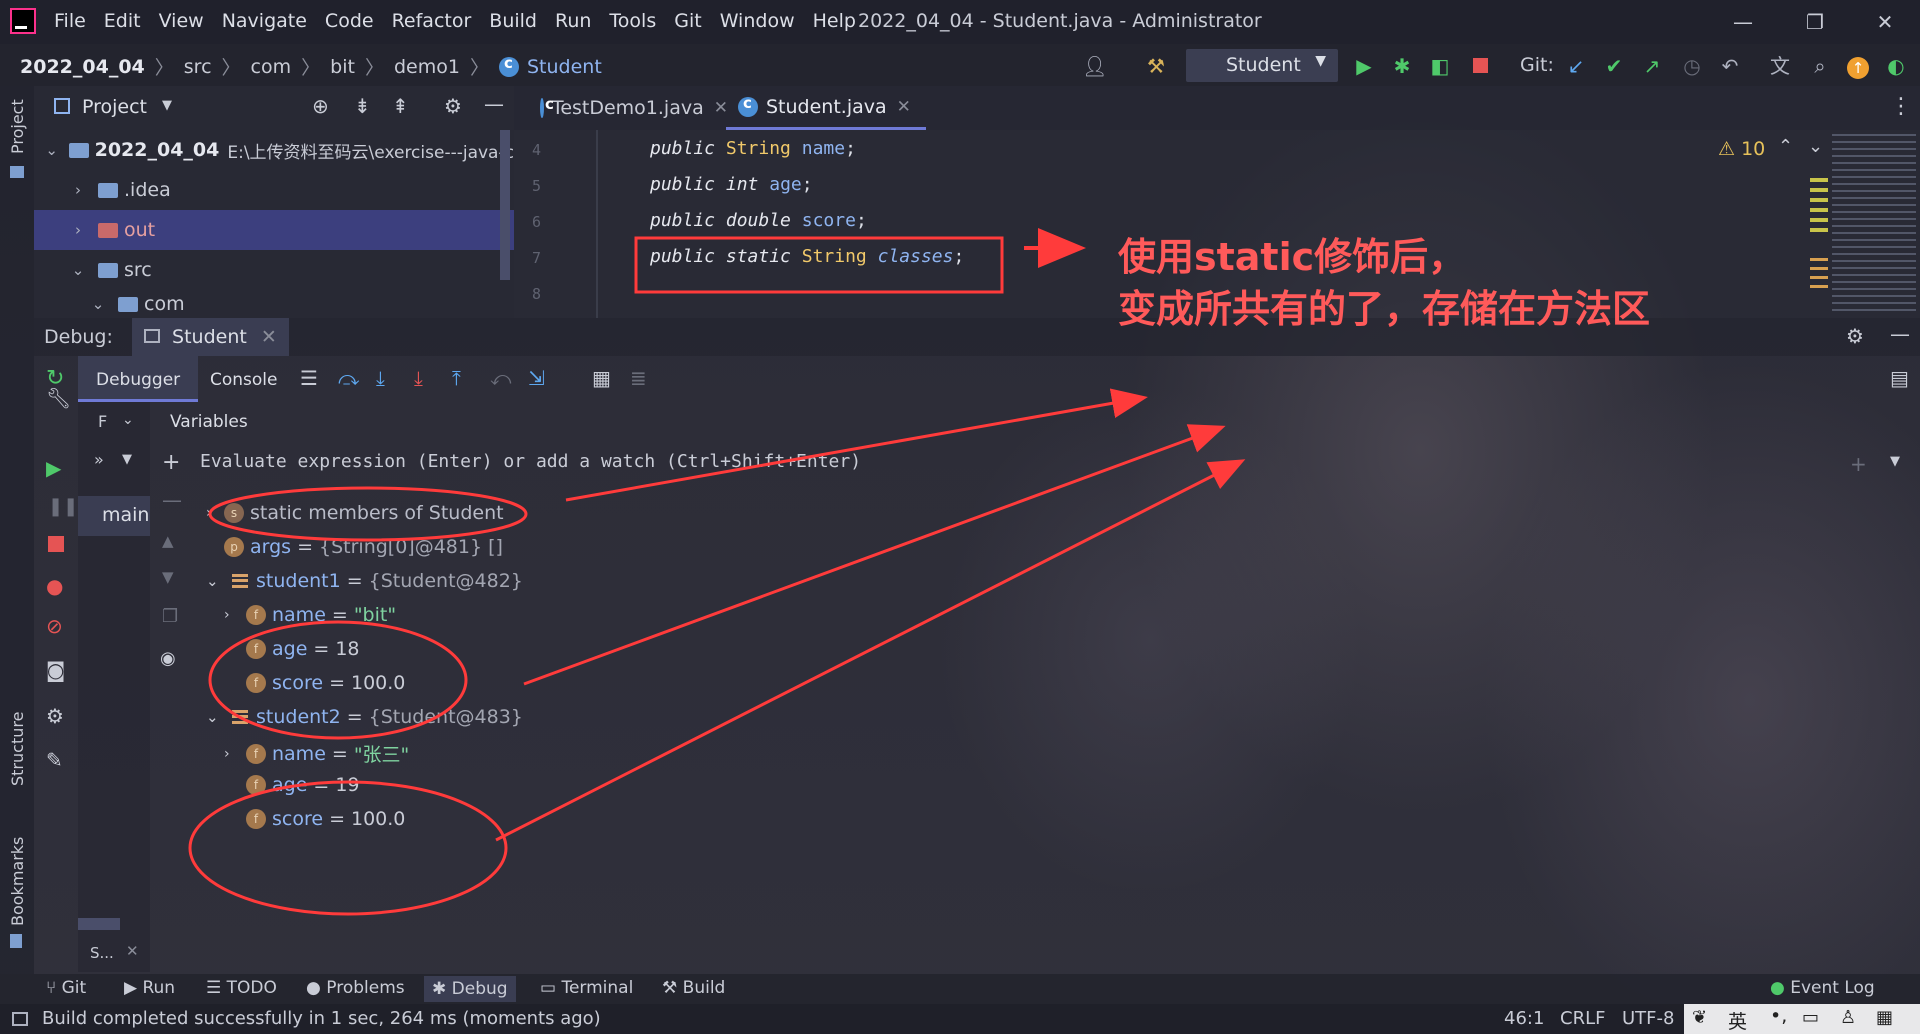 Image resolution: width=1920 pixels, height=1034 pixels. Describe the element at coordinates (1778, 1016) in the screenshot. I see `punctuation-icon: •,` at that location.